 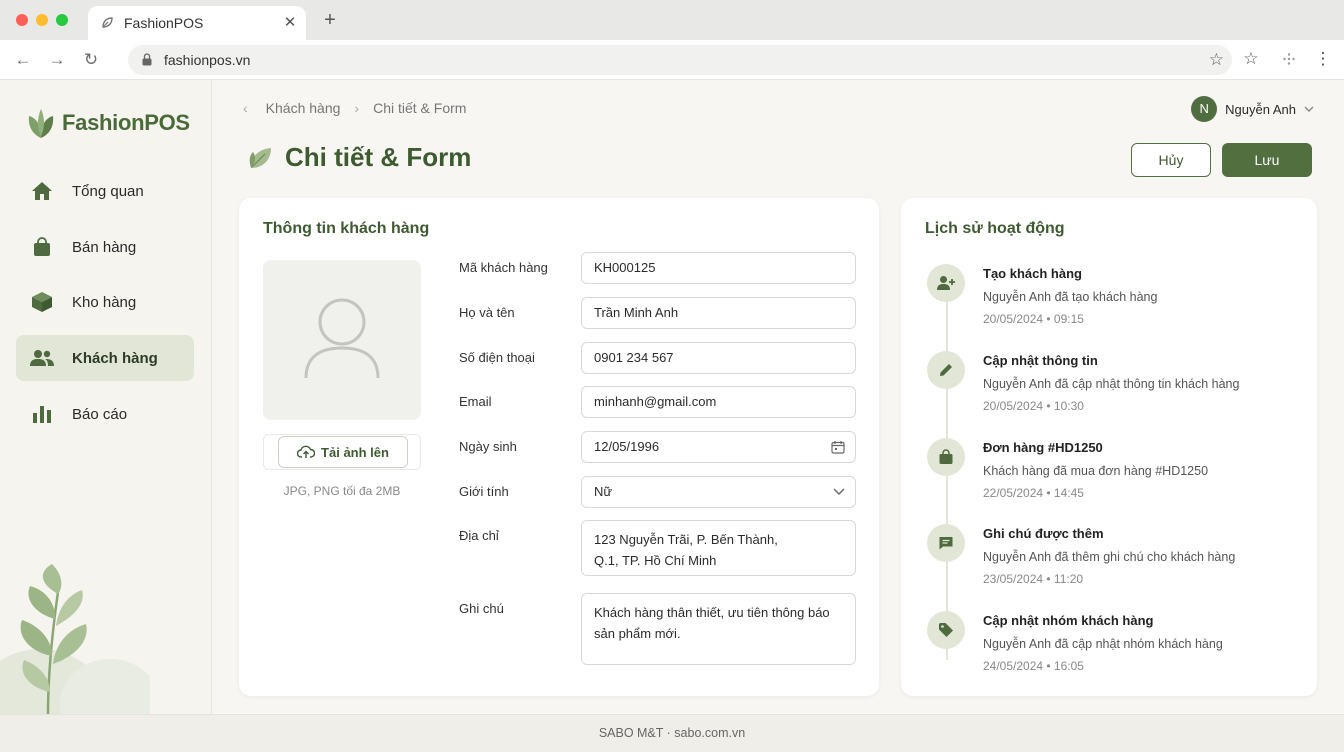 What do you see at coordinates (378, 157) in the screenshot?
I see `page-title: Chi tiết & Form` at bounding box center [378, 157].